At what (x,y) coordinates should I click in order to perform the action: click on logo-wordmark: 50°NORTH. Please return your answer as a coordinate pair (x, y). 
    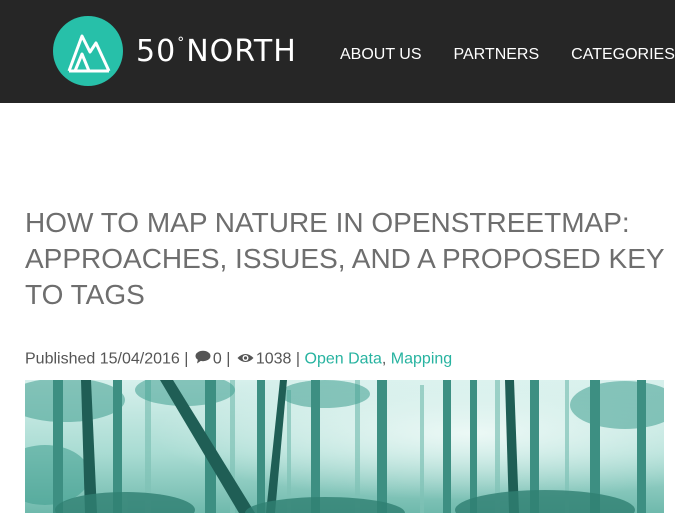
    Looking at the image, I should click on (216, 54).